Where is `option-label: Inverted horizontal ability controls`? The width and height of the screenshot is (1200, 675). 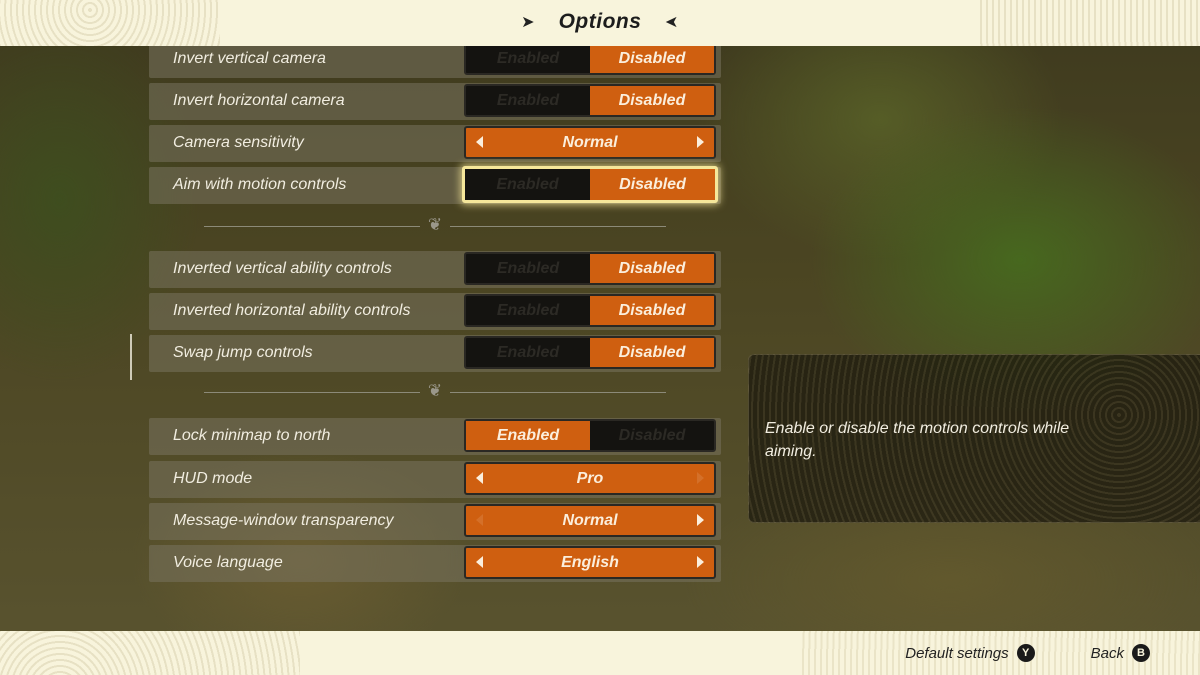
option-label: Inverted horizontal ability controls is located at coordinates (292, 310).